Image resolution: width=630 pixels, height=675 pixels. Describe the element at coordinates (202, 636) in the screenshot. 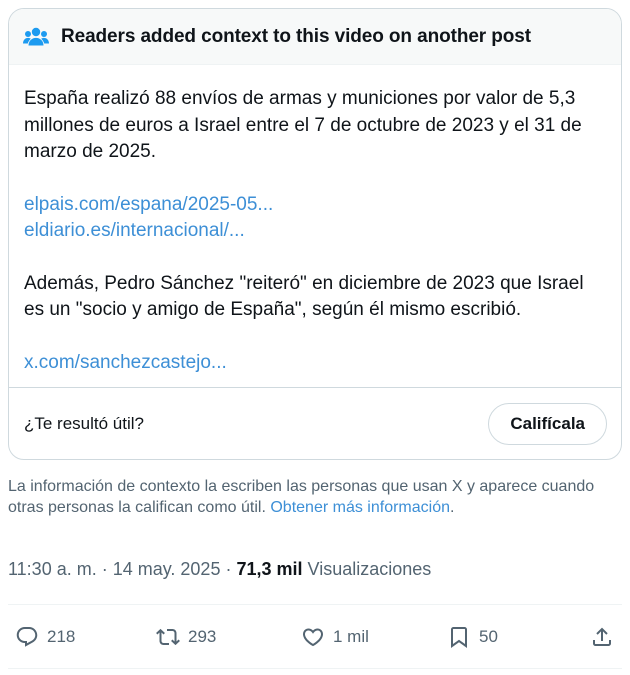

I see `repost-count: 293` at that location.